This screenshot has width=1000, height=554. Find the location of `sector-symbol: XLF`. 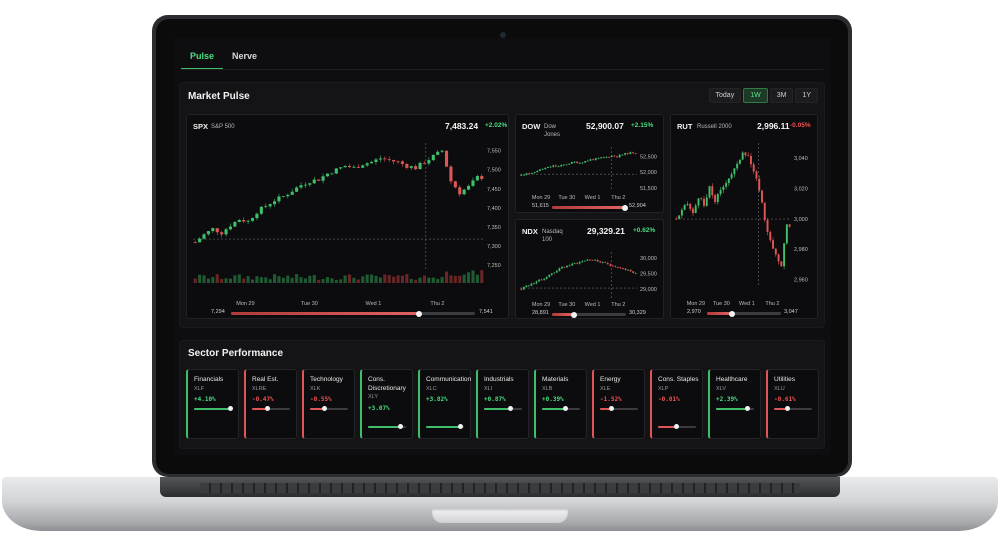

sector-symbol: XLF is located at coordinates (199, 388).